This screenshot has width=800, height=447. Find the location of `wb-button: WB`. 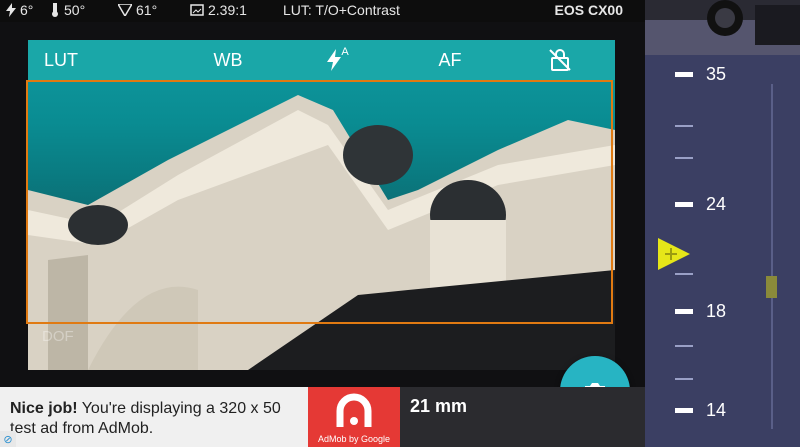

wb-button: WB is located at coordinates (228, 60).